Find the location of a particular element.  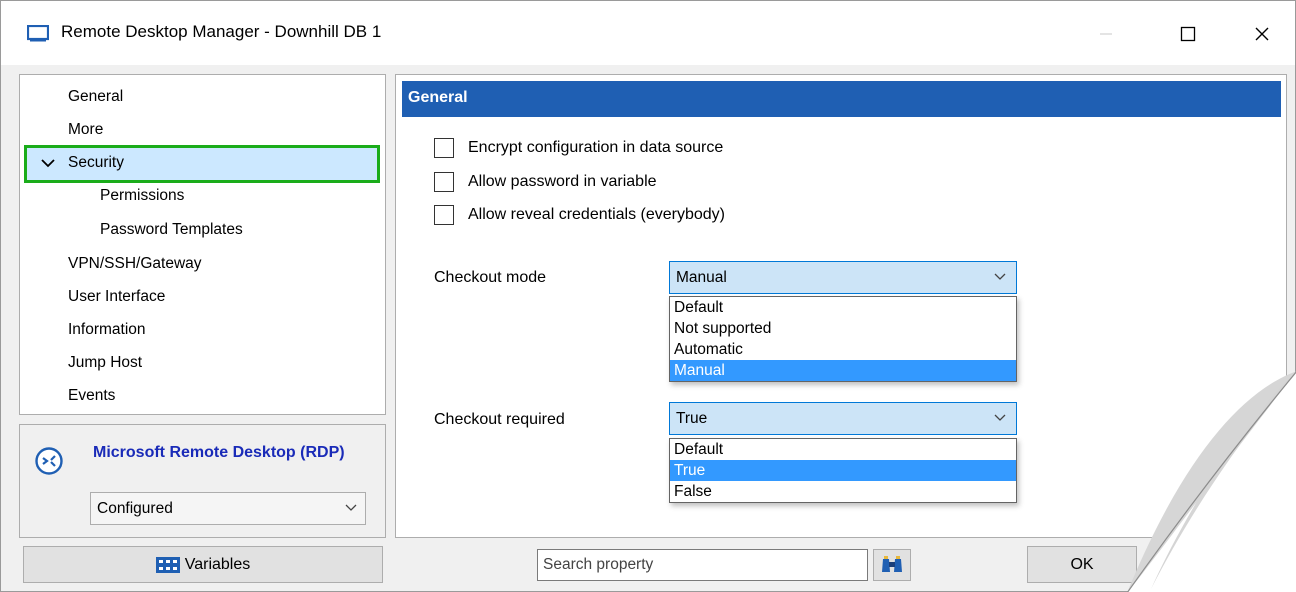

minimize-button is located at coordinates (1106, 34).